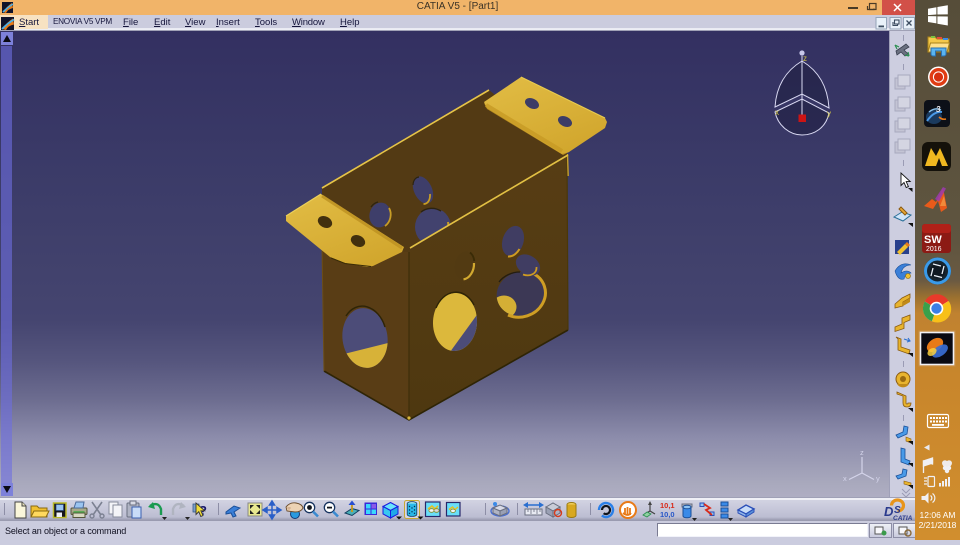 This screenshot has height=545, width=960. I want to click on svg-text: 12:06 AM, so click(938, 515).